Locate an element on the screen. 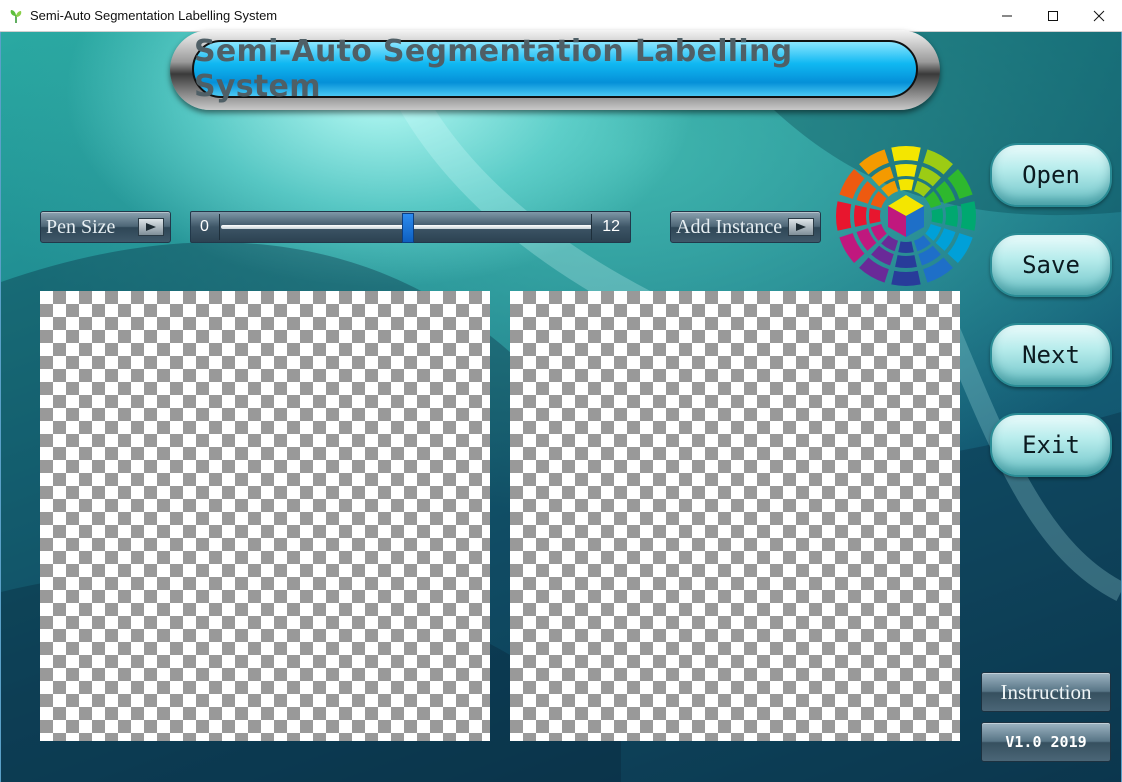  header-banner: Semi-Auto Segmentation Labelling System is located at coordinates (555, 70).